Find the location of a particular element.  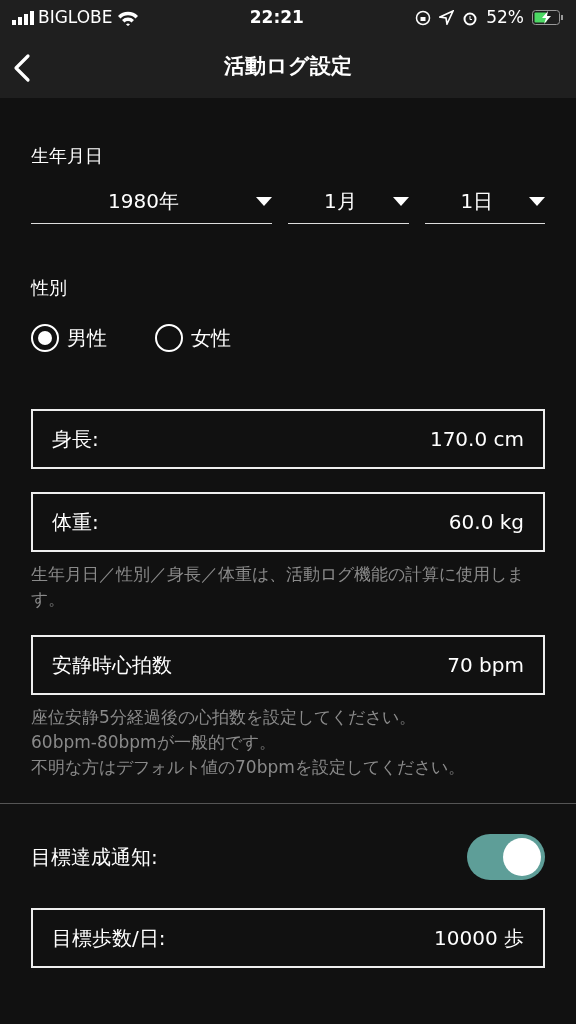

carrier-name: BIGLOBE is located at coordinates (75, 17).